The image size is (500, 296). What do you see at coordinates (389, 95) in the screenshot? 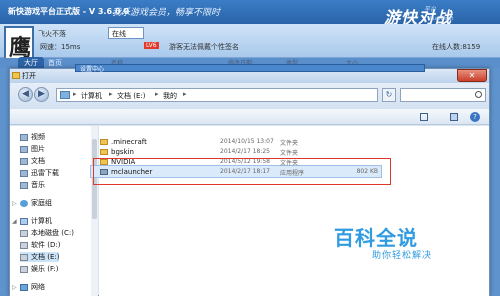
I see `refresh-button: ↻` at bounding box center [389, 95].